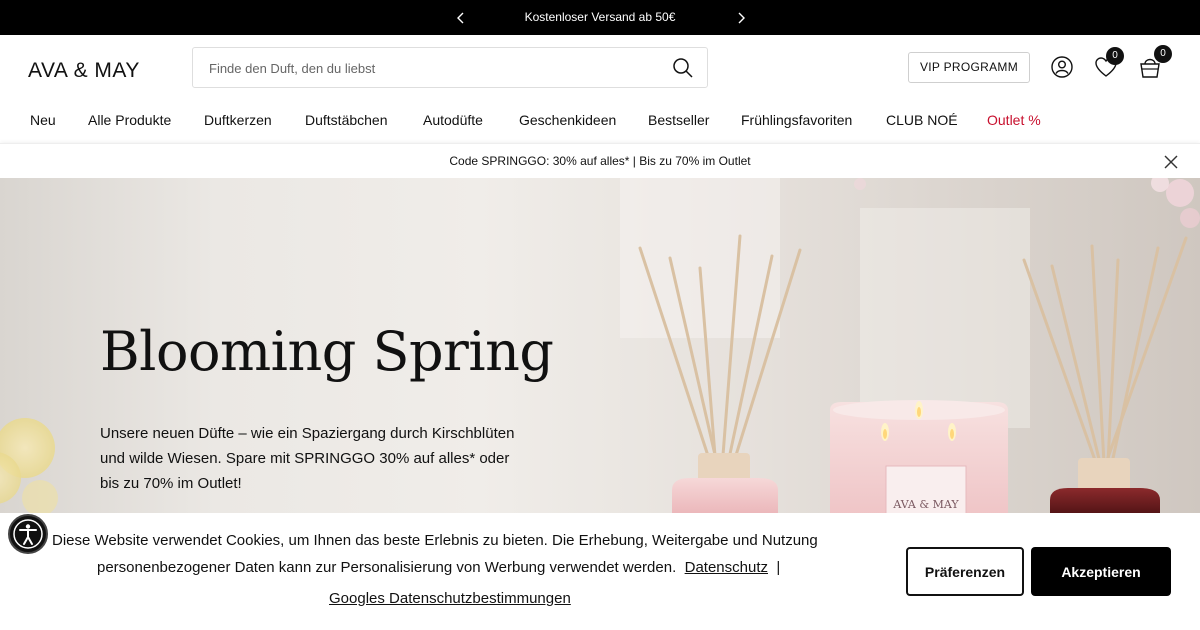  I want to click on nav-item-neu: Neu, so click(43, 120).